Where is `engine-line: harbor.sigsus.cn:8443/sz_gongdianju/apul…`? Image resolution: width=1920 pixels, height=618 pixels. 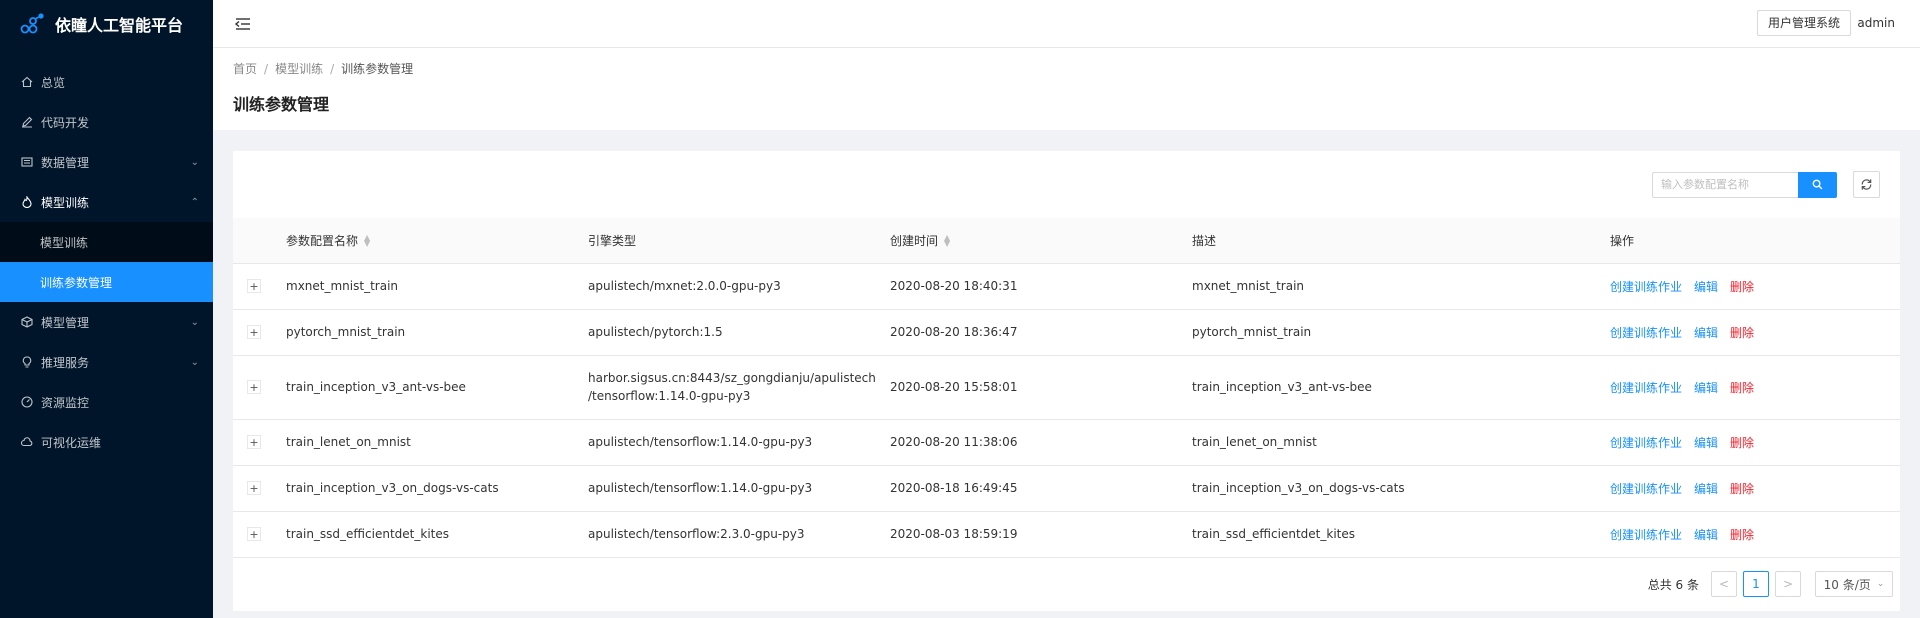 engine-line: harbor.sigsus.cn:8443/sz_gongdianju/apul… is located at coordinates (732, 378).